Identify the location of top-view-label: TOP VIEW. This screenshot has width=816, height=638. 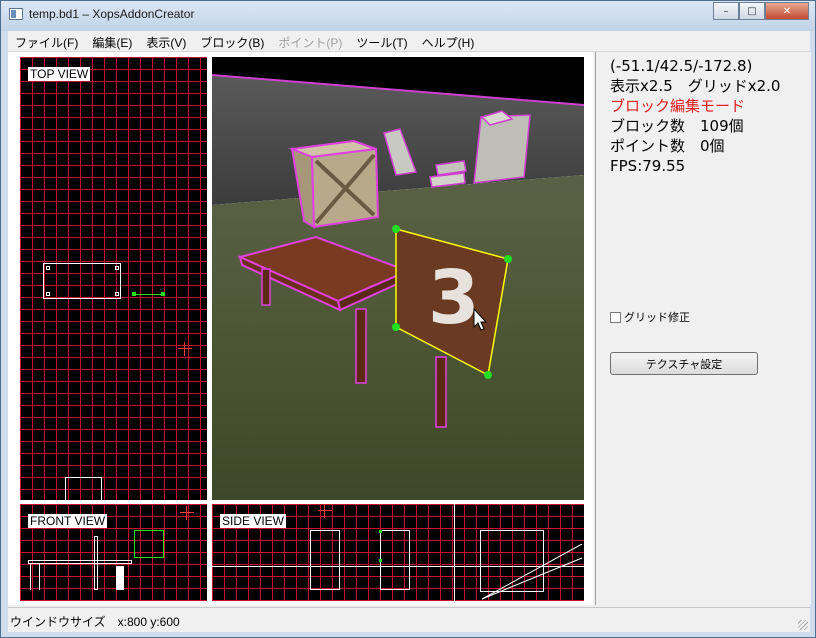
(59, 74).